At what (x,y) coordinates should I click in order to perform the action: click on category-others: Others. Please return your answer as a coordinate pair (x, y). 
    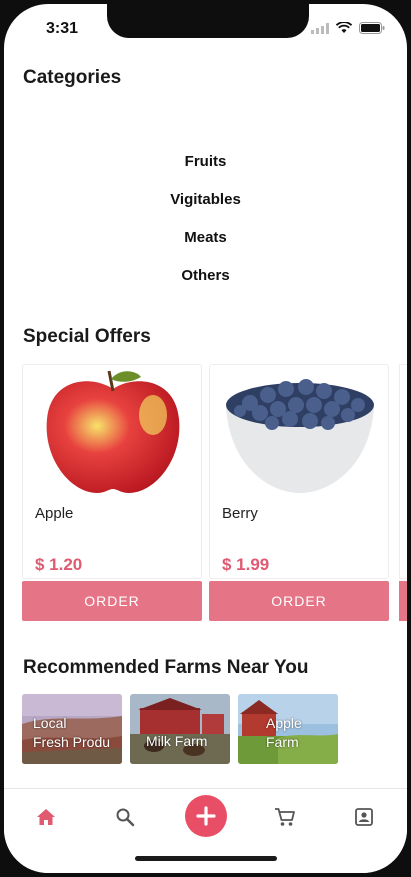
    Looking at the image, I should click on (206, 285).